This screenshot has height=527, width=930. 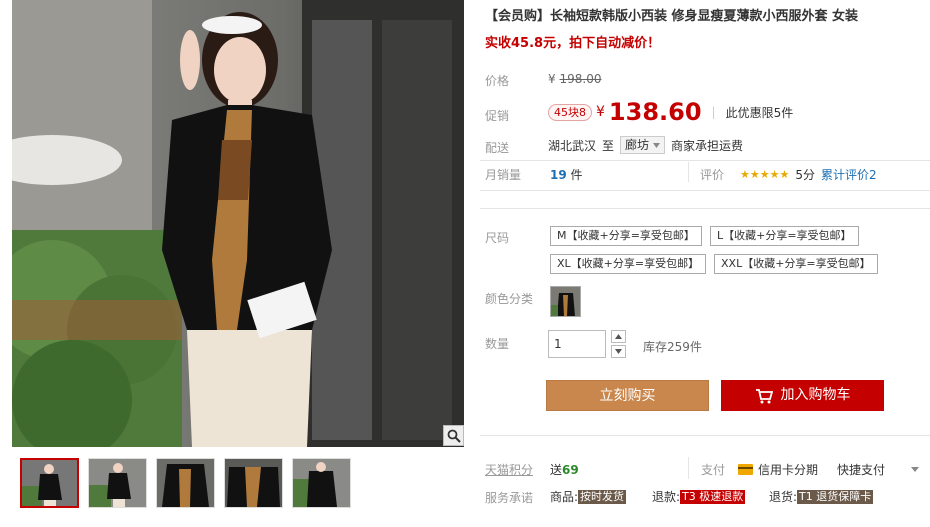 I want to click on sales-count-row: 19 件, so click(x=566, y=174).